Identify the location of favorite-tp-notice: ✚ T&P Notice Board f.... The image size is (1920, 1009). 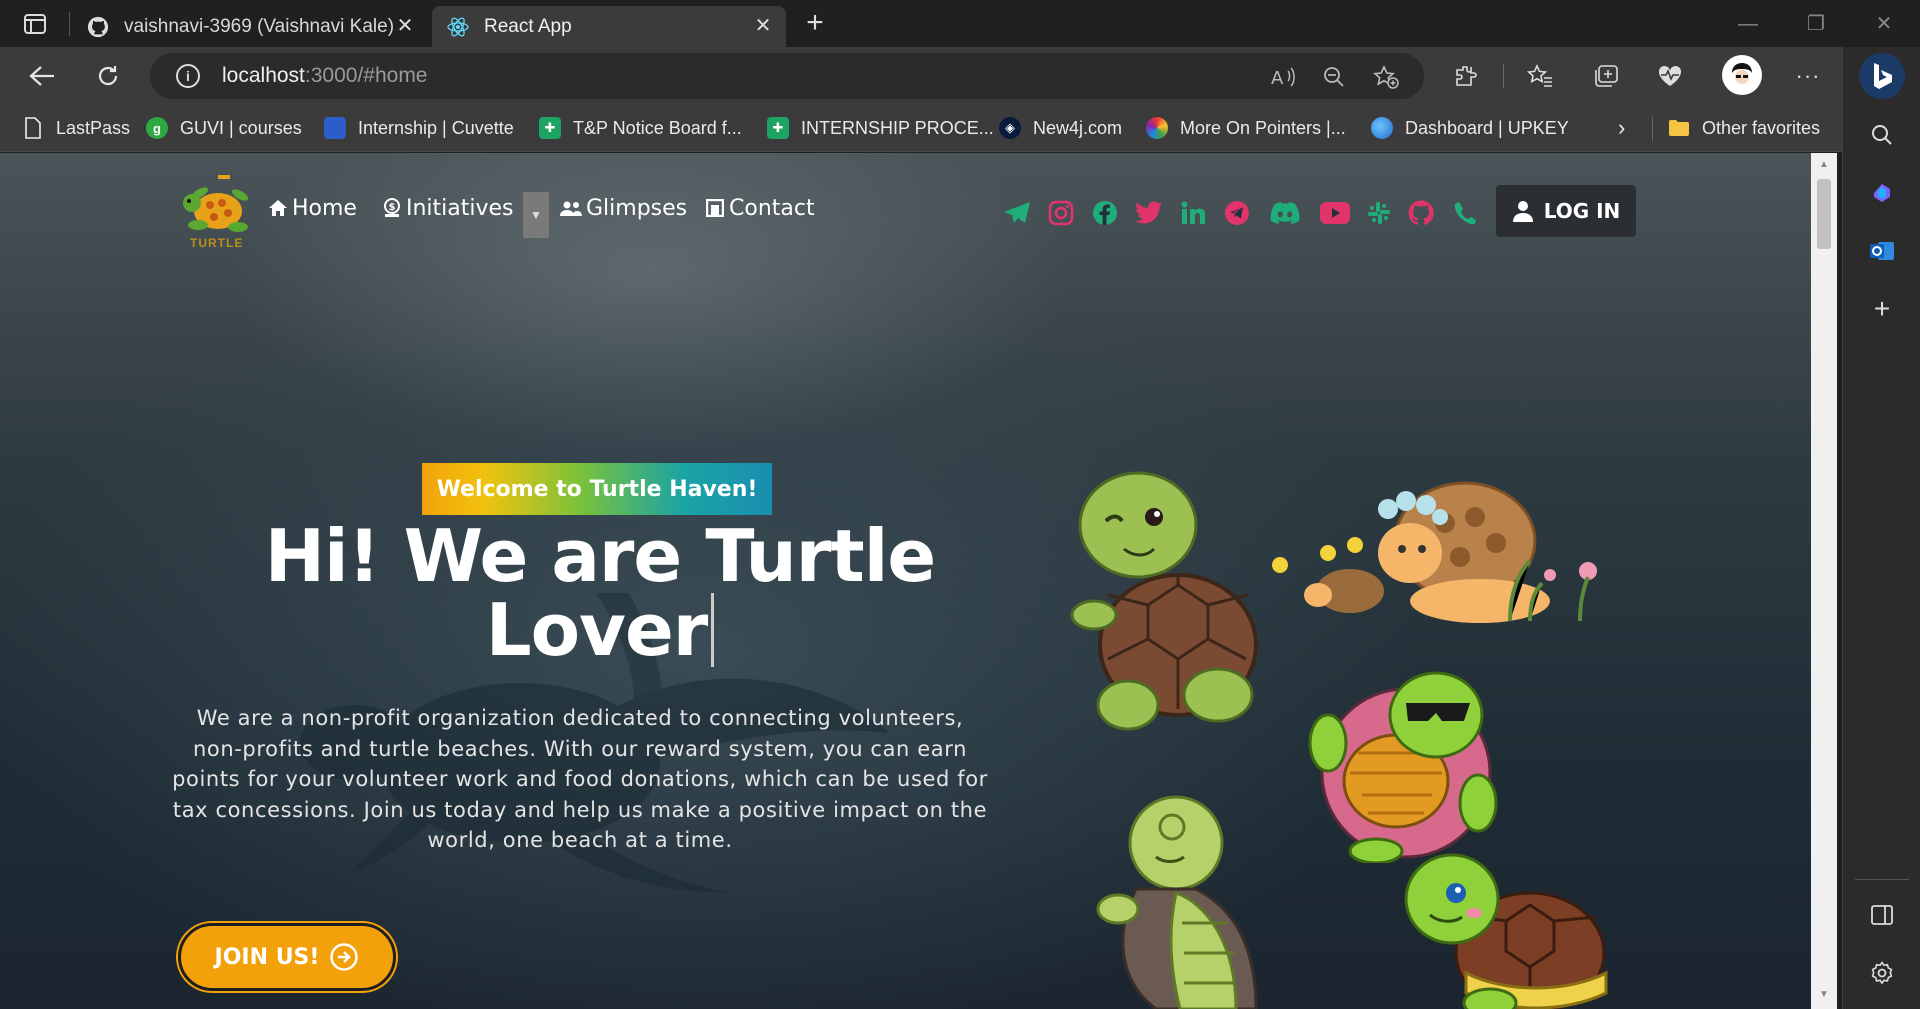
(640, 128).